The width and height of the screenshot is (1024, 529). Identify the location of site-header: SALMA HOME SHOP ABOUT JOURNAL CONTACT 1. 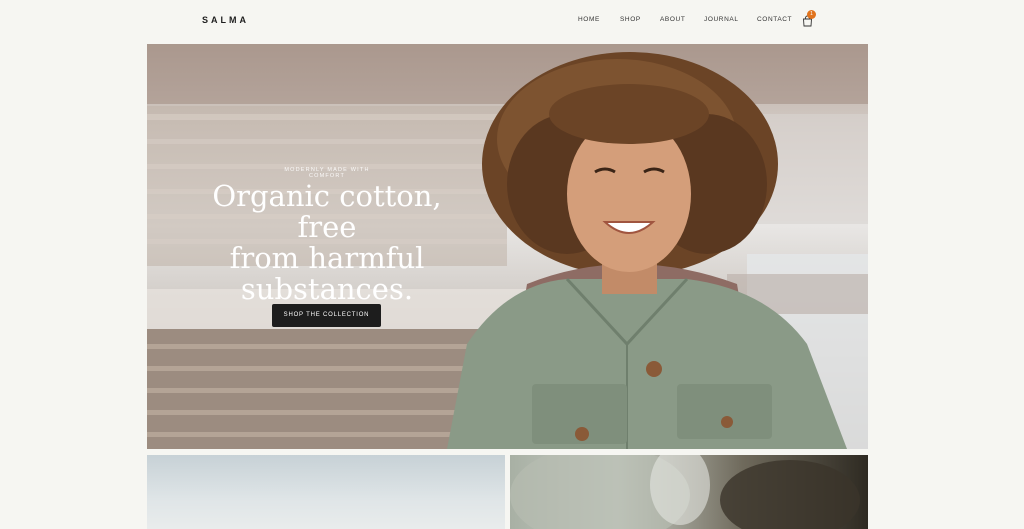
(512, 22).